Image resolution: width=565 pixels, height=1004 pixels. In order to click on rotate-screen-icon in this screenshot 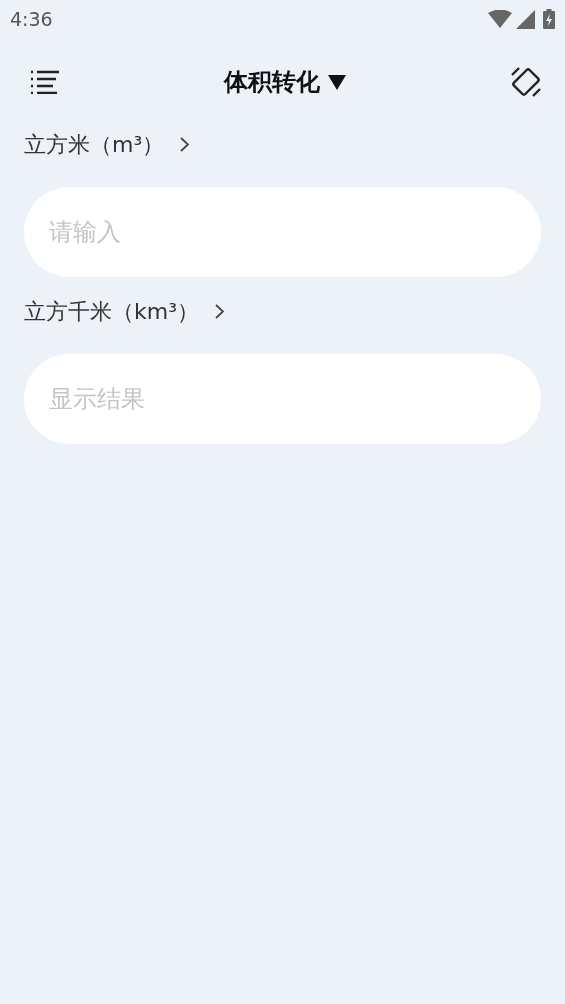, I will do `click(526, 82)`.